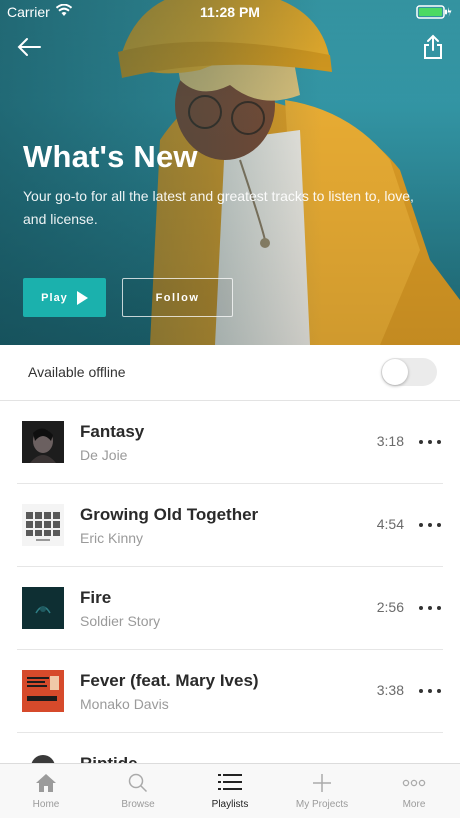 This screenshot has width=460, height=818. What do you see at coordinates (82, 297) in the screenshot?
I see `play-icon` at bounding box center [82, 297].